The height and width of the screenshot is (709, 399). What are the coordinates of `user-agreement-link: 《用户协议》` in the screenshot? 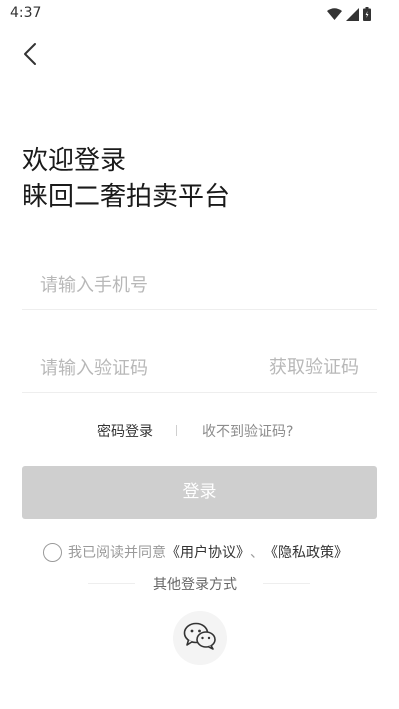 It's located at (208, 552).